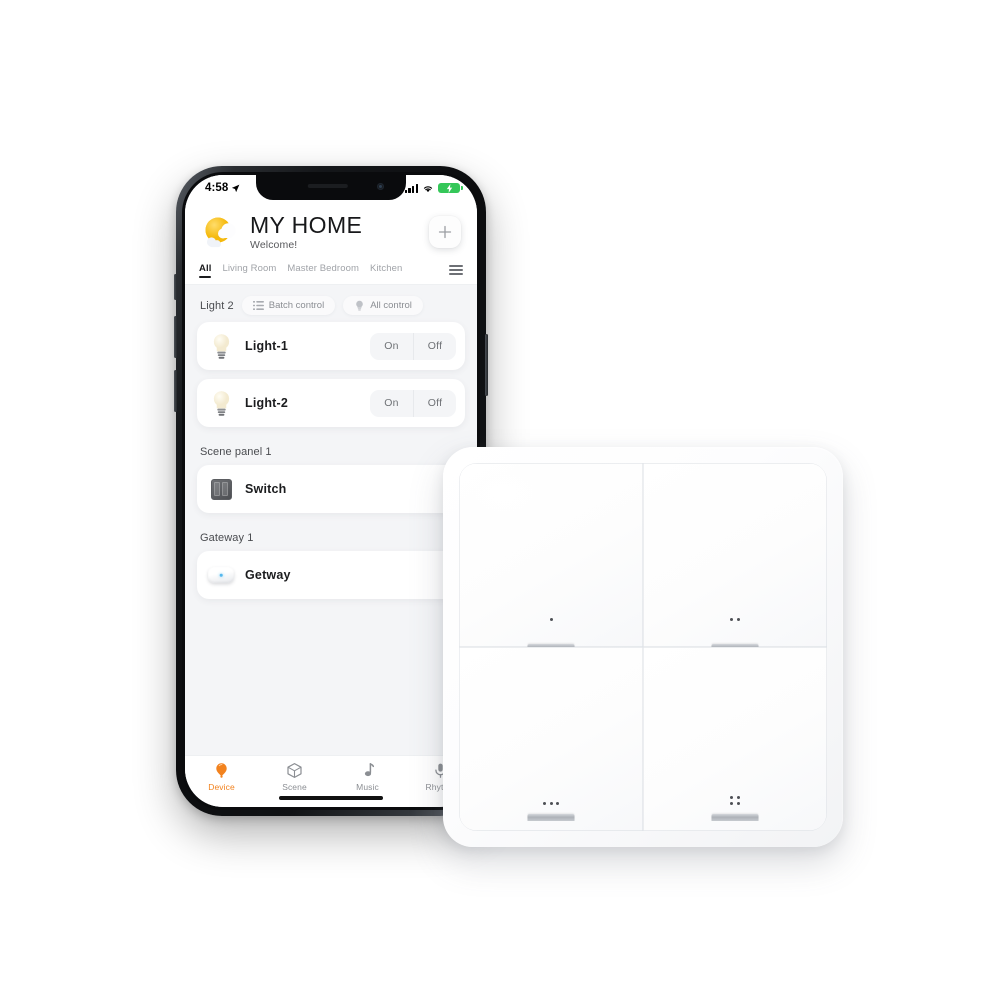 The height and width of the screenshot is (1000, 1000). Describe the element at coordinates (267, 346) in the screenshot. I see `device-name: Light-1` at that location.